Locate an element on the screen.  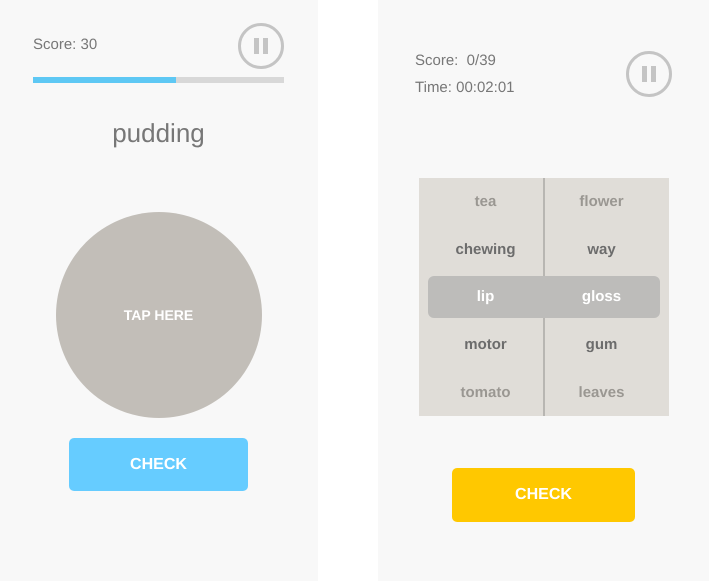
picker-item: leaves is located at coordinates (602, 392).